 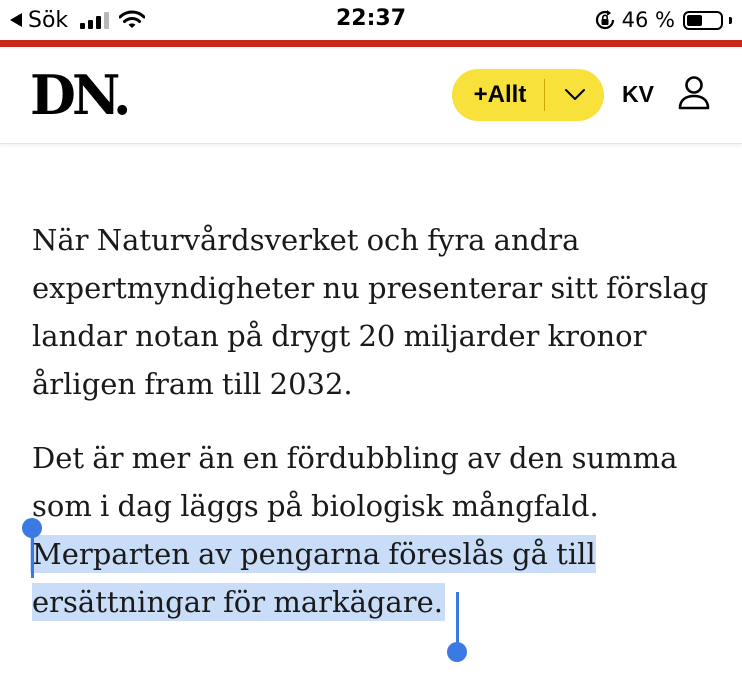 I want to click on brand-stripe, so click(x=371, y=43).